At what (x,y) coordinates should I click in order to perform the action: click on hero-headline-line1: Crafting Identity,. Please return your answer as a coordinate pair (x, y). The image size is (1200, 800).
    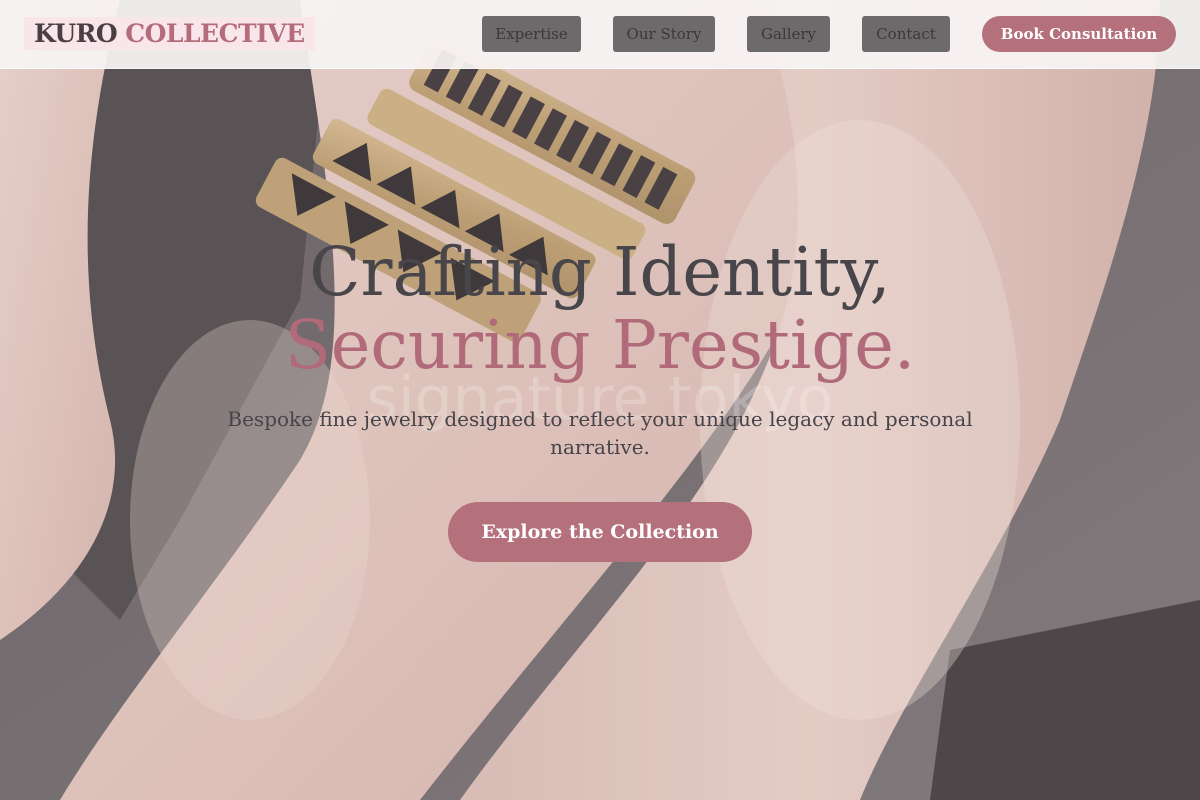
    Looking at the image, I should click on (600, 272).